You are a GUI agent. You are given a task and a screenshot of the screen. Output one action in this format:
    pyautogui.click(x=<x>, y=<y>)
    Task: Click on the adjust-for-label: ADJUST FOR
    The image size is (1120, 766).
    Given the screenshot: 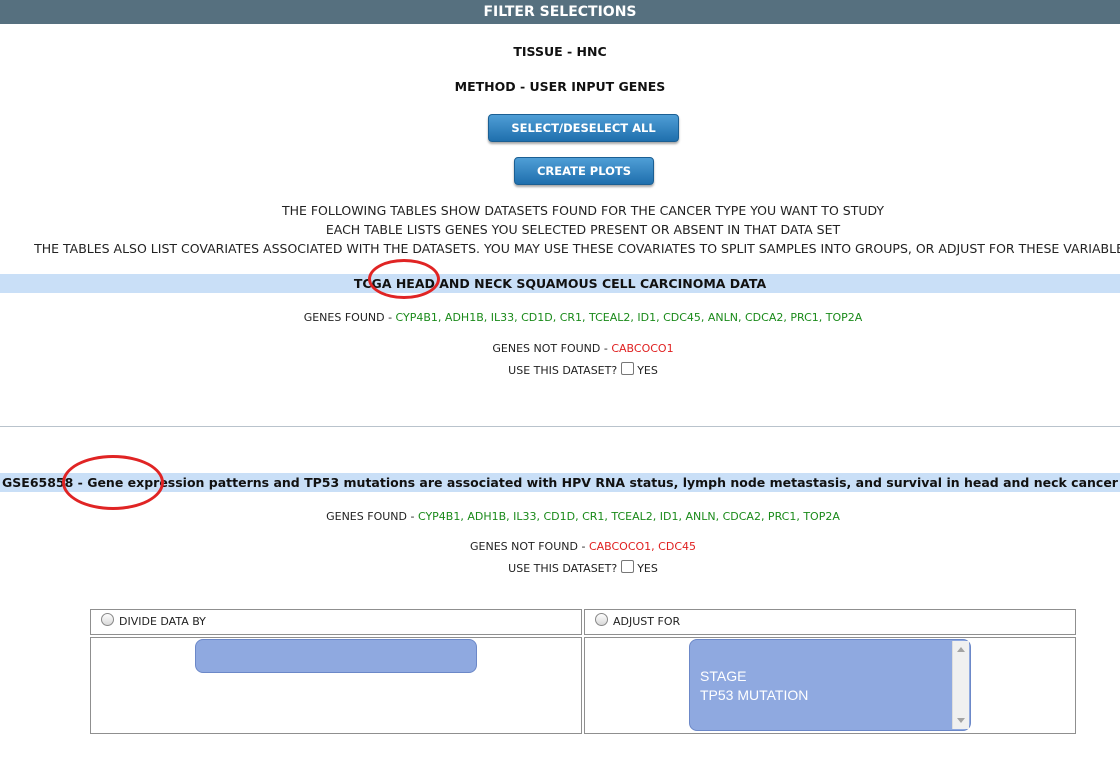 What is the action you would take?
    pyautogui.click(x=647, y=621)
    